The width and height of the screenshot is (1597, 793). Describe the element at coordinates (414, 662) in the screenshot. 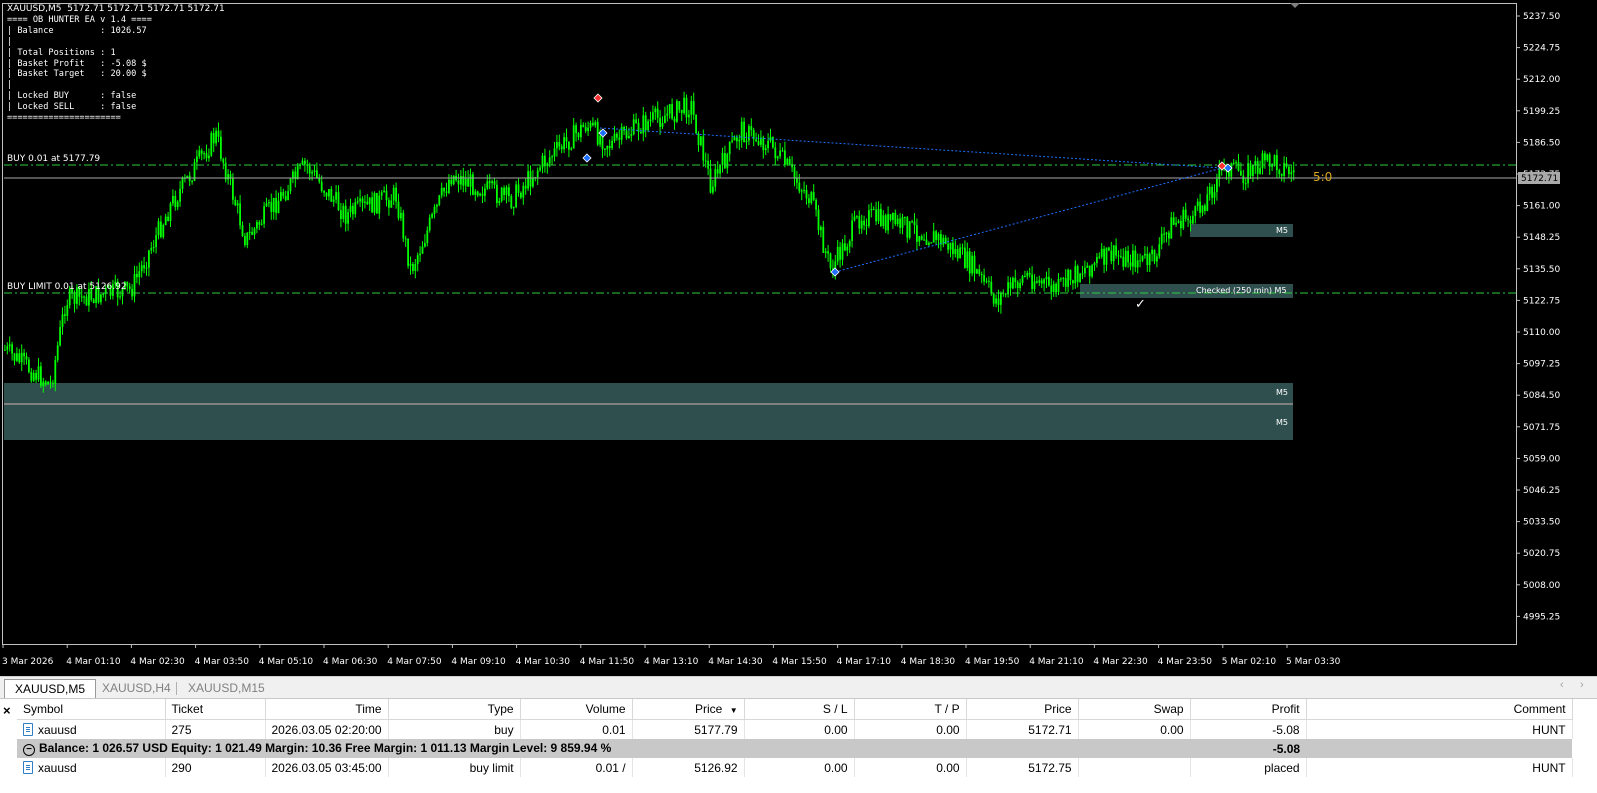

I see `time-axis-label: 4 Mar 07:50` at that location.